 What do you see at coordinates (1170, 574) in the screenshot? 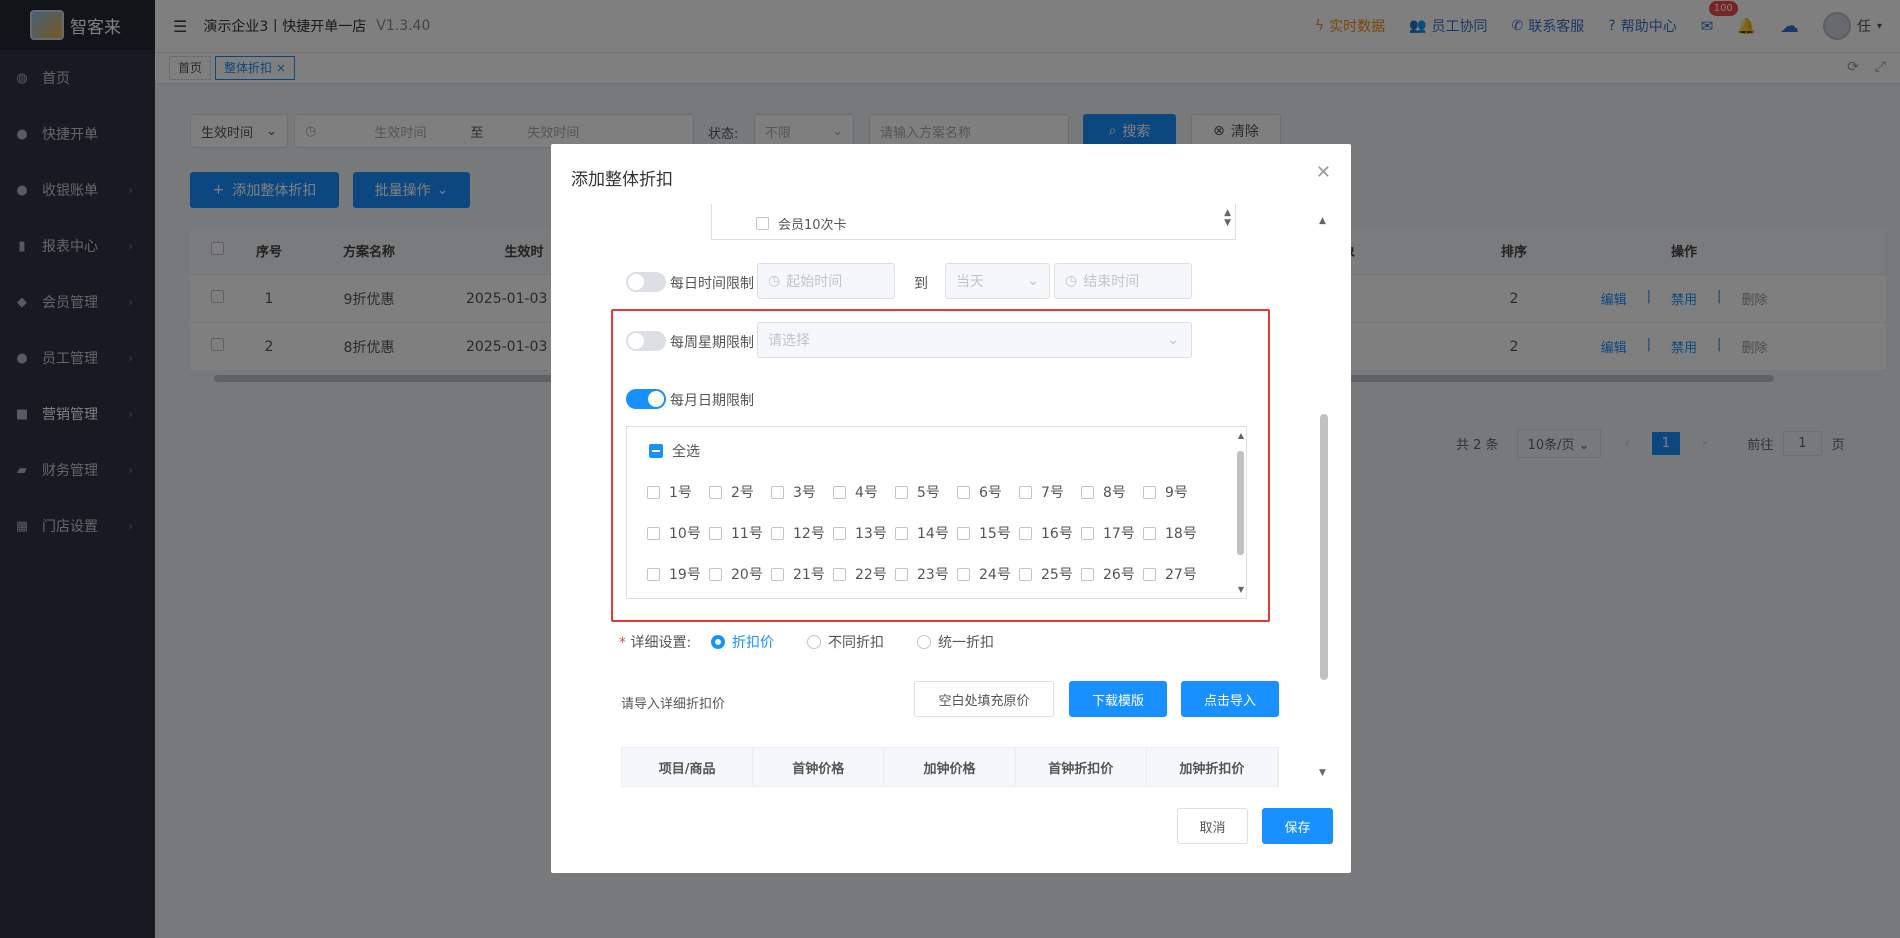
I see `day-checkbox: 27号` at bounding box center [1170, 574].